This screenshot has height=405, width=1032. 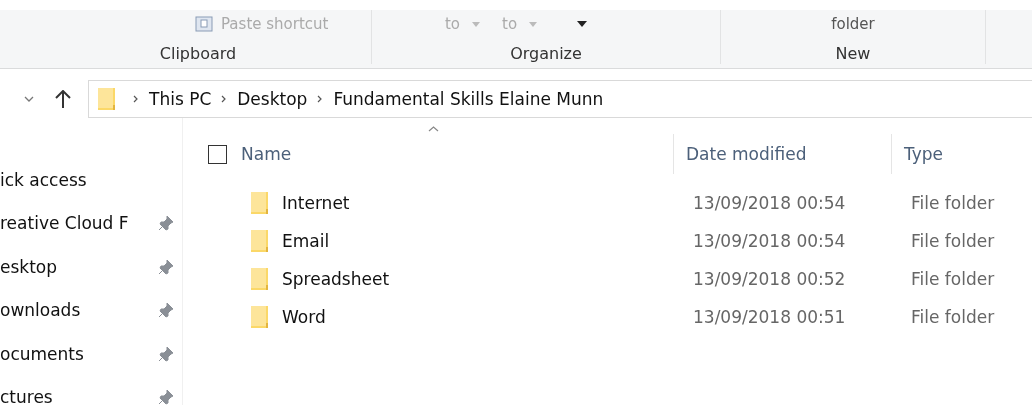 What do you see at coordinates (853, 24) in the screenshot?
I see `new-folder-button: folder` at bounding box center [853, 24].